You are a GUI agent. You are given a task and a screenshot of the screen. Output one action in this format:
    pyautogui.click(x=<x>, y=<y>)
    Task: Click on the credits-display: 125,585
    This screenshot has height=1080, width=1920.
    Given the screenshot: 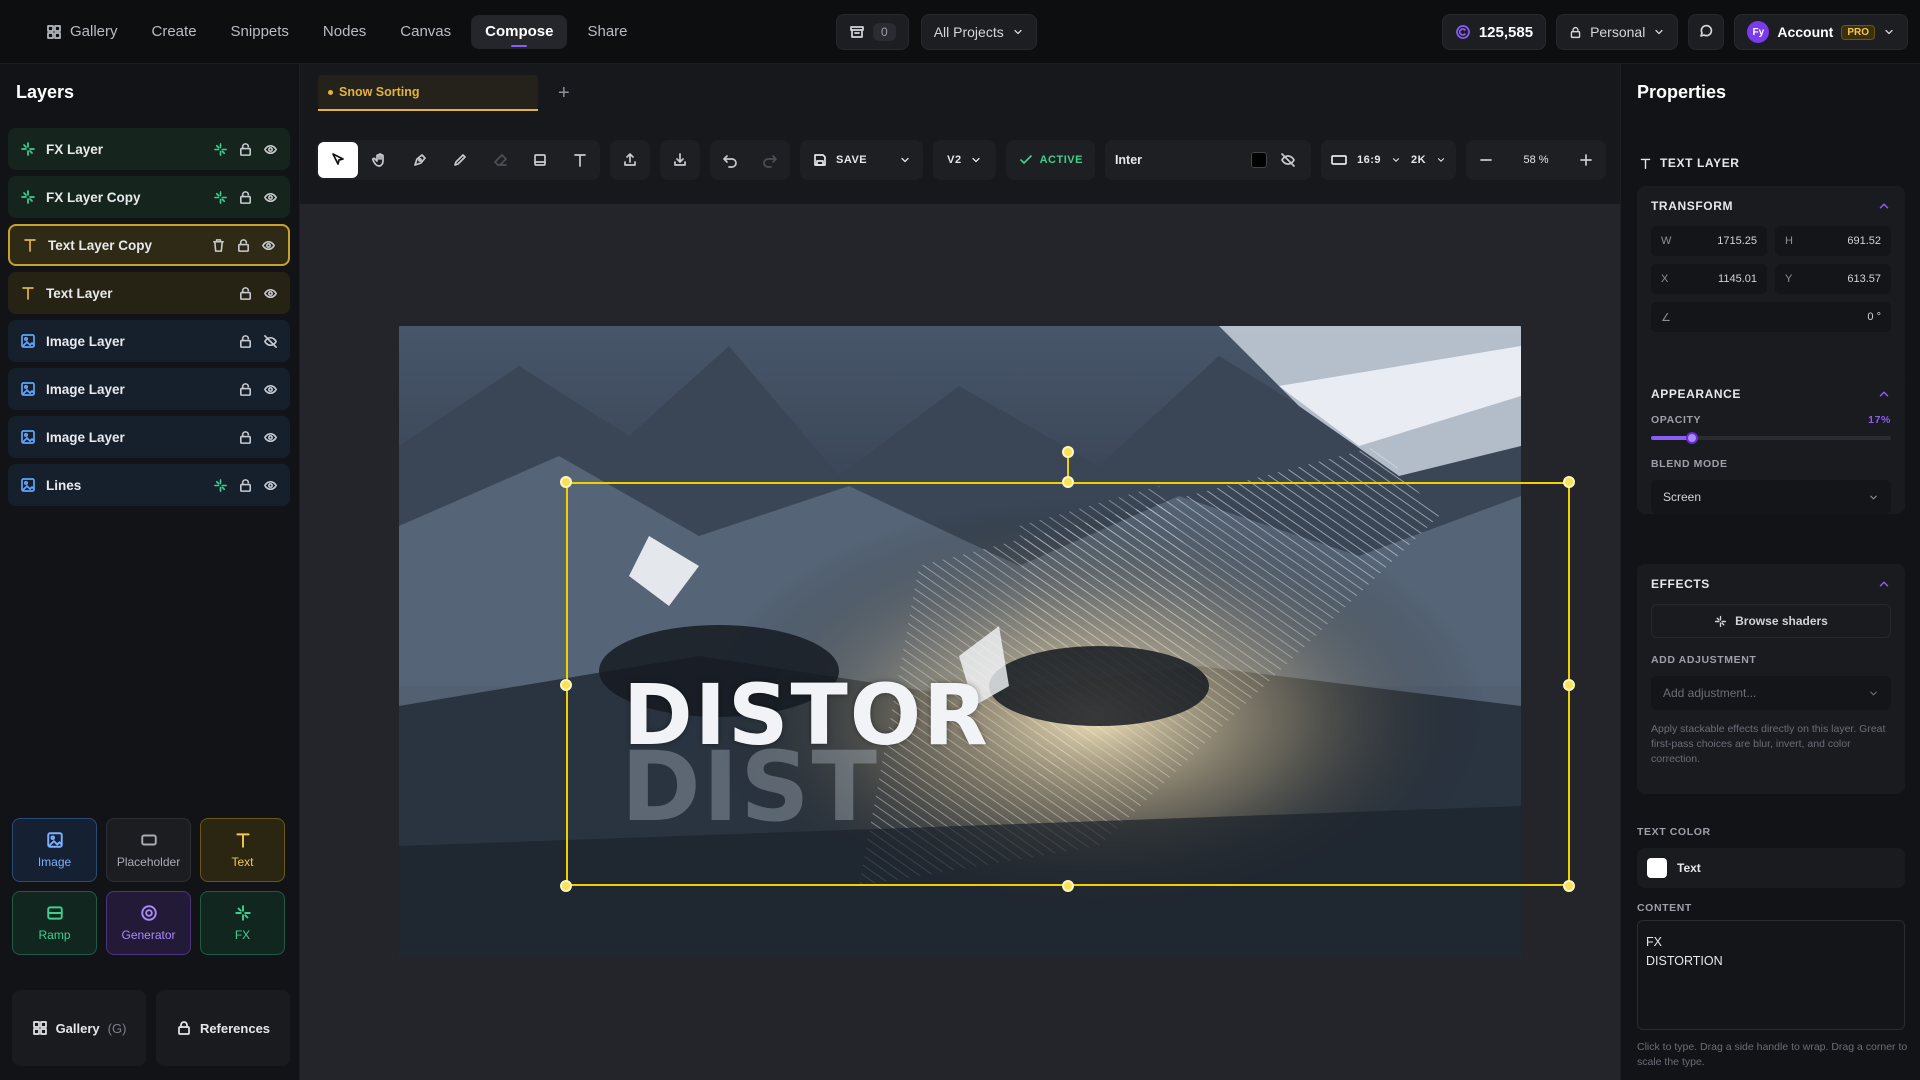 What is the action you would take?
    pyautogui.click(x=1494, y=32)
    